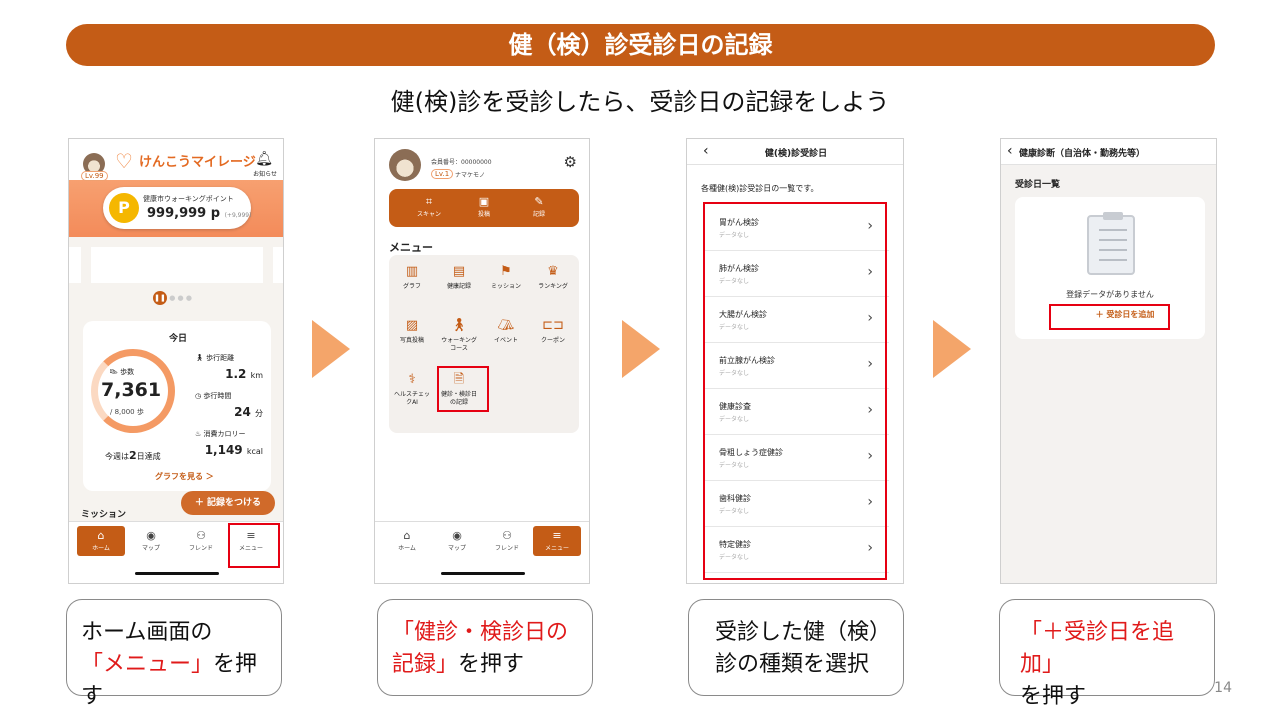 This screenshot has width=1280, height=720. Describe the element at coordinates (160, 298) in the screenshot. I see `pause-icon: ❚❚` at that location.